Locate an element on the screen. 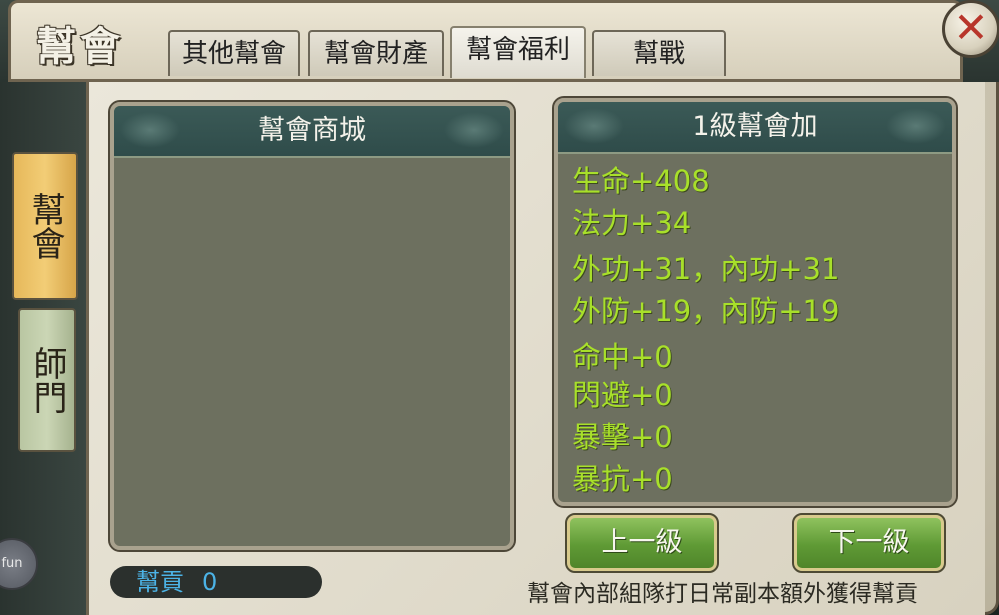  bonus-line: 外防+19，內防+19 is located at coordinates (706, 311).